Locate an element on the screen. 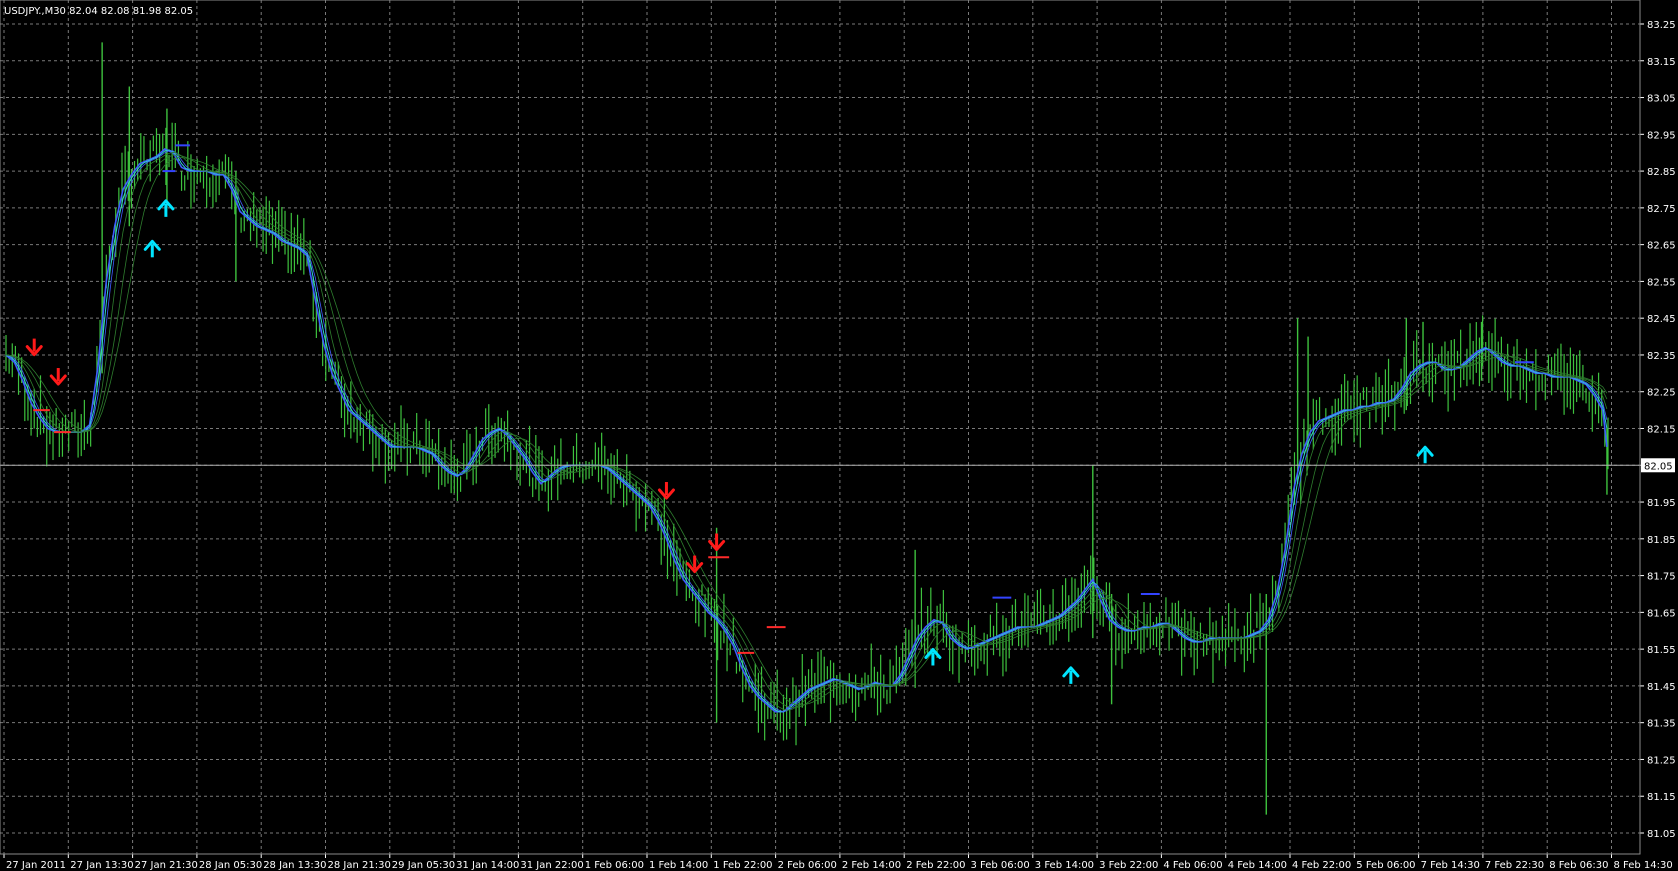 The width and height of the screenshot is (1678, 871). price-tick-label: 82.55 is located at coordinates (1661, 282).